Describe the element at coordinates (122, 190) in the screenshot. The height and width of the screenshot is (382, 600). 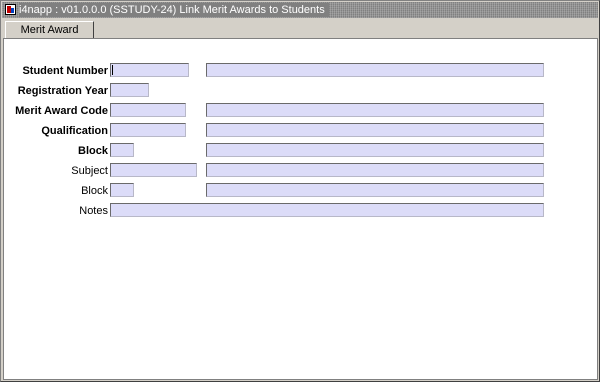
I see `subject-block-input` at that location.